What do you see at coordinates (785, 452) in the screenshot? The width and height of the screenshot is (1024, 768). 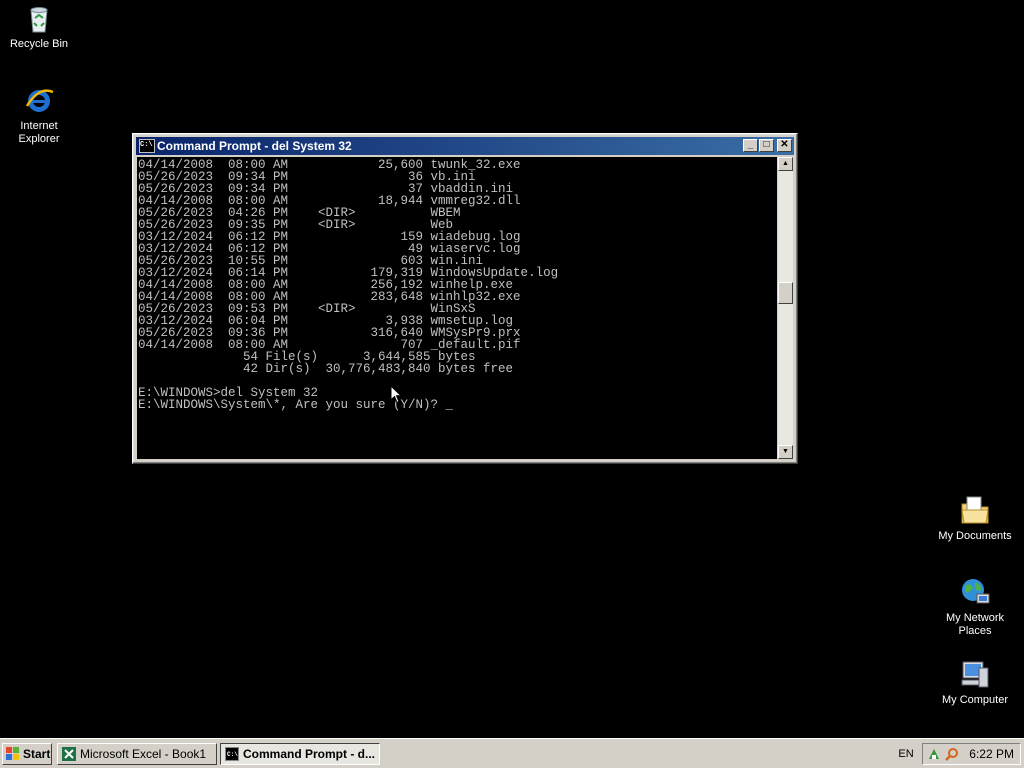 I see `scroll-down-arrow-icon: ▼` at bounding box center [785, 452].